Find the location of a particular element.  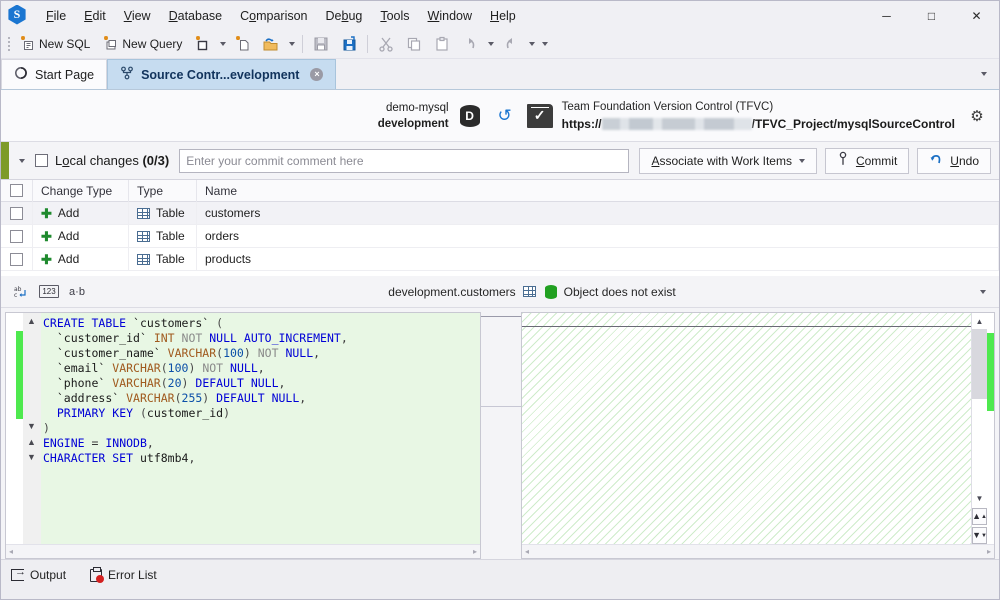

left-fold-gutter: ▲ ▼ ▲ ▼ is located at coordinates (32, 428).